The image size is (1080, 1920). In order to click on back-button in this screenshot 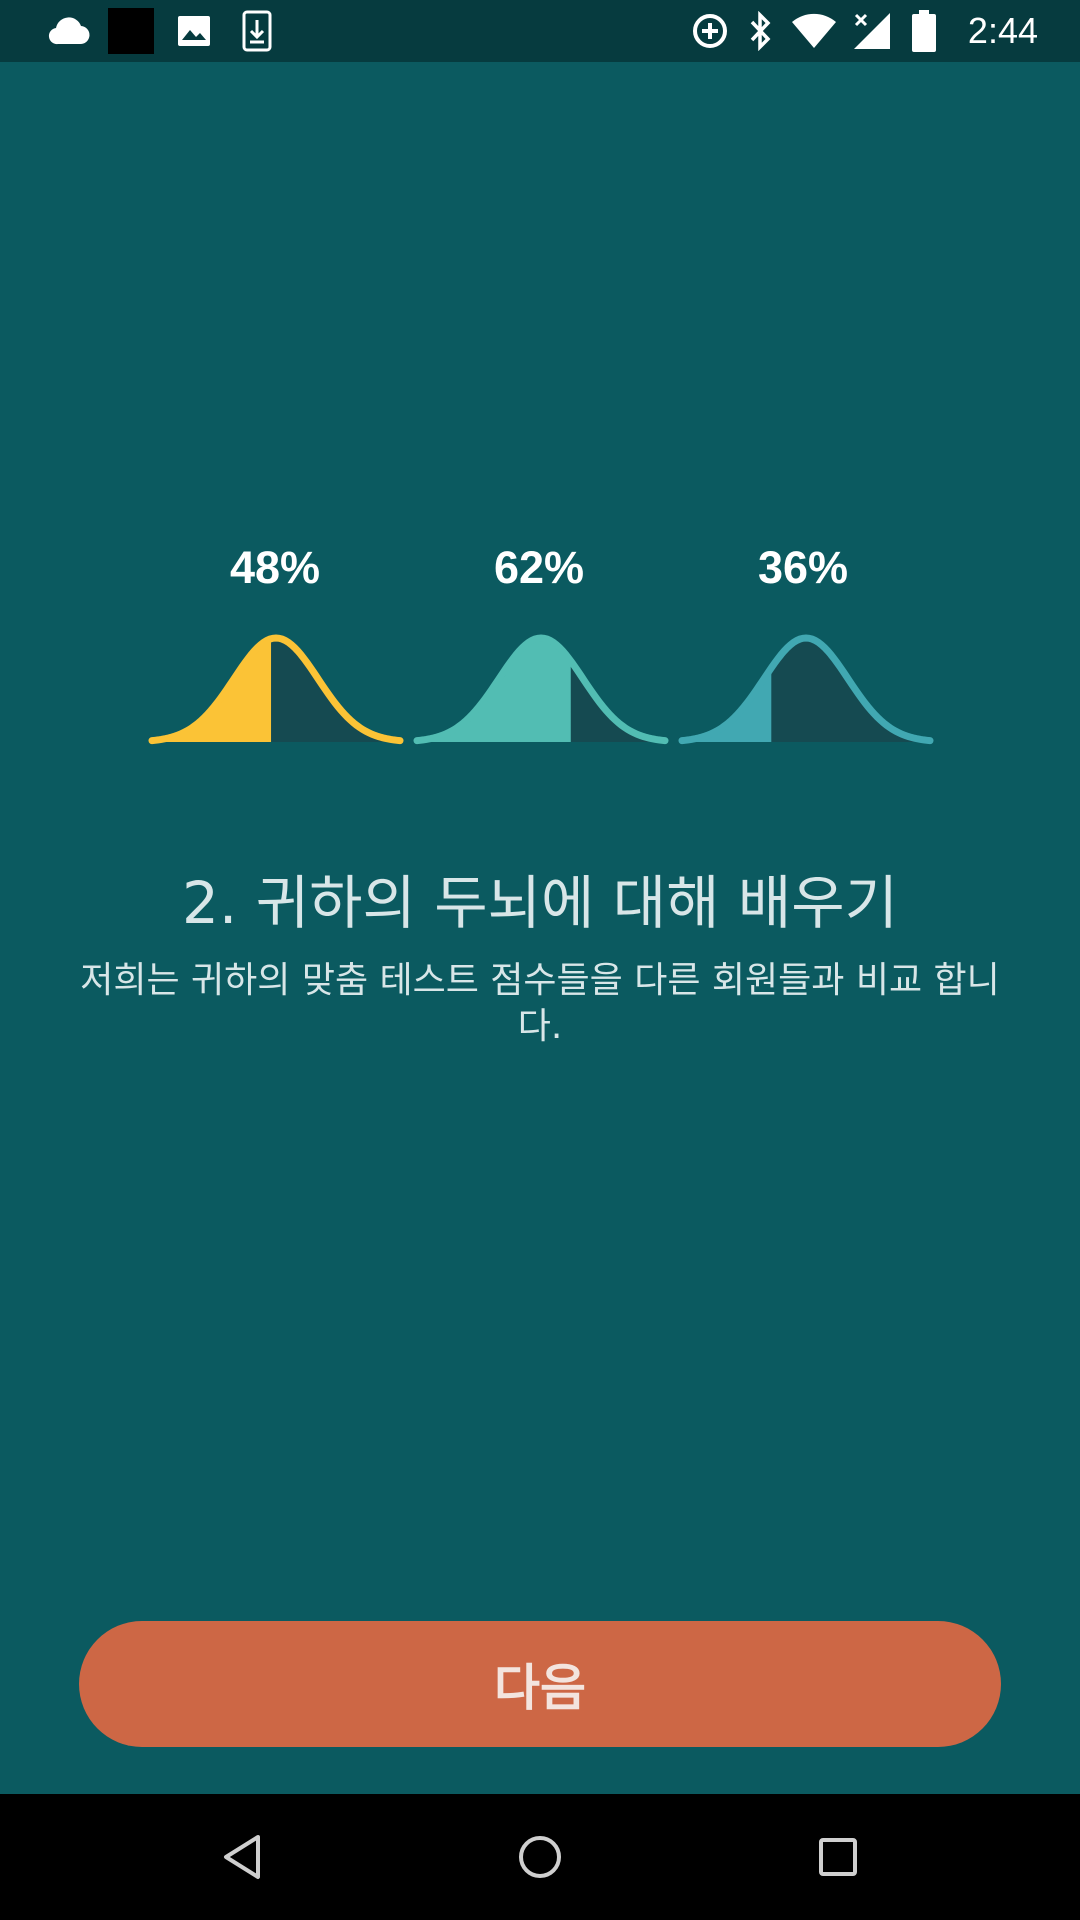, I will do `click(242, 1857)`.